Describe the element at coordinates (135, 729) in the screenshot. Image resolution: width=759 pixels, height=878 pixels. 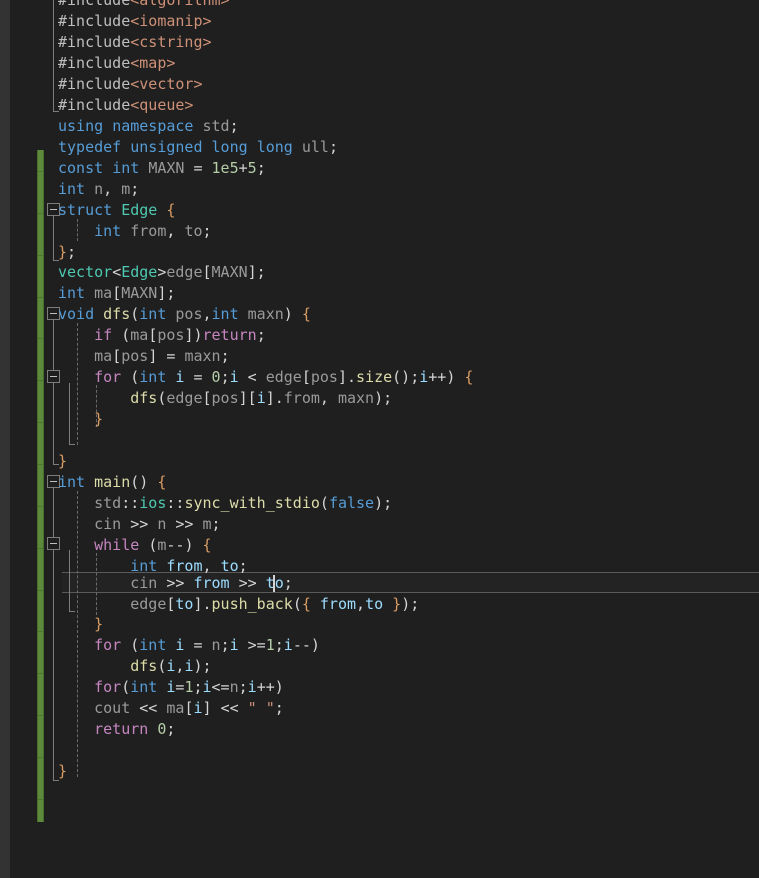
I see `code-line-text: return 0;` at that location.